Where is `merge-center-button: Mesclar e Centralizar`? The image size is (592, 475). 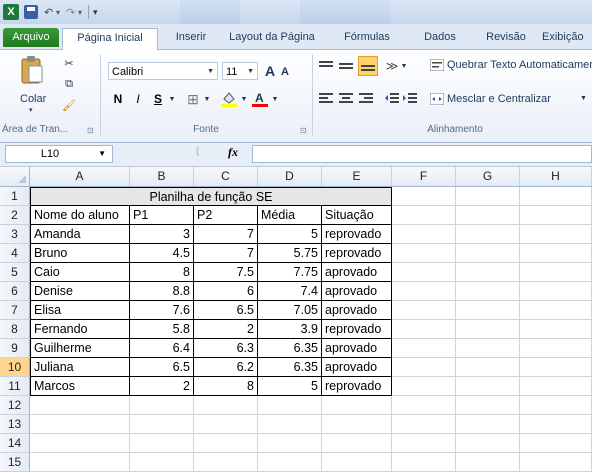
merge-center-button: Mesclar e Centralizar is located at coordinates (499, 99).